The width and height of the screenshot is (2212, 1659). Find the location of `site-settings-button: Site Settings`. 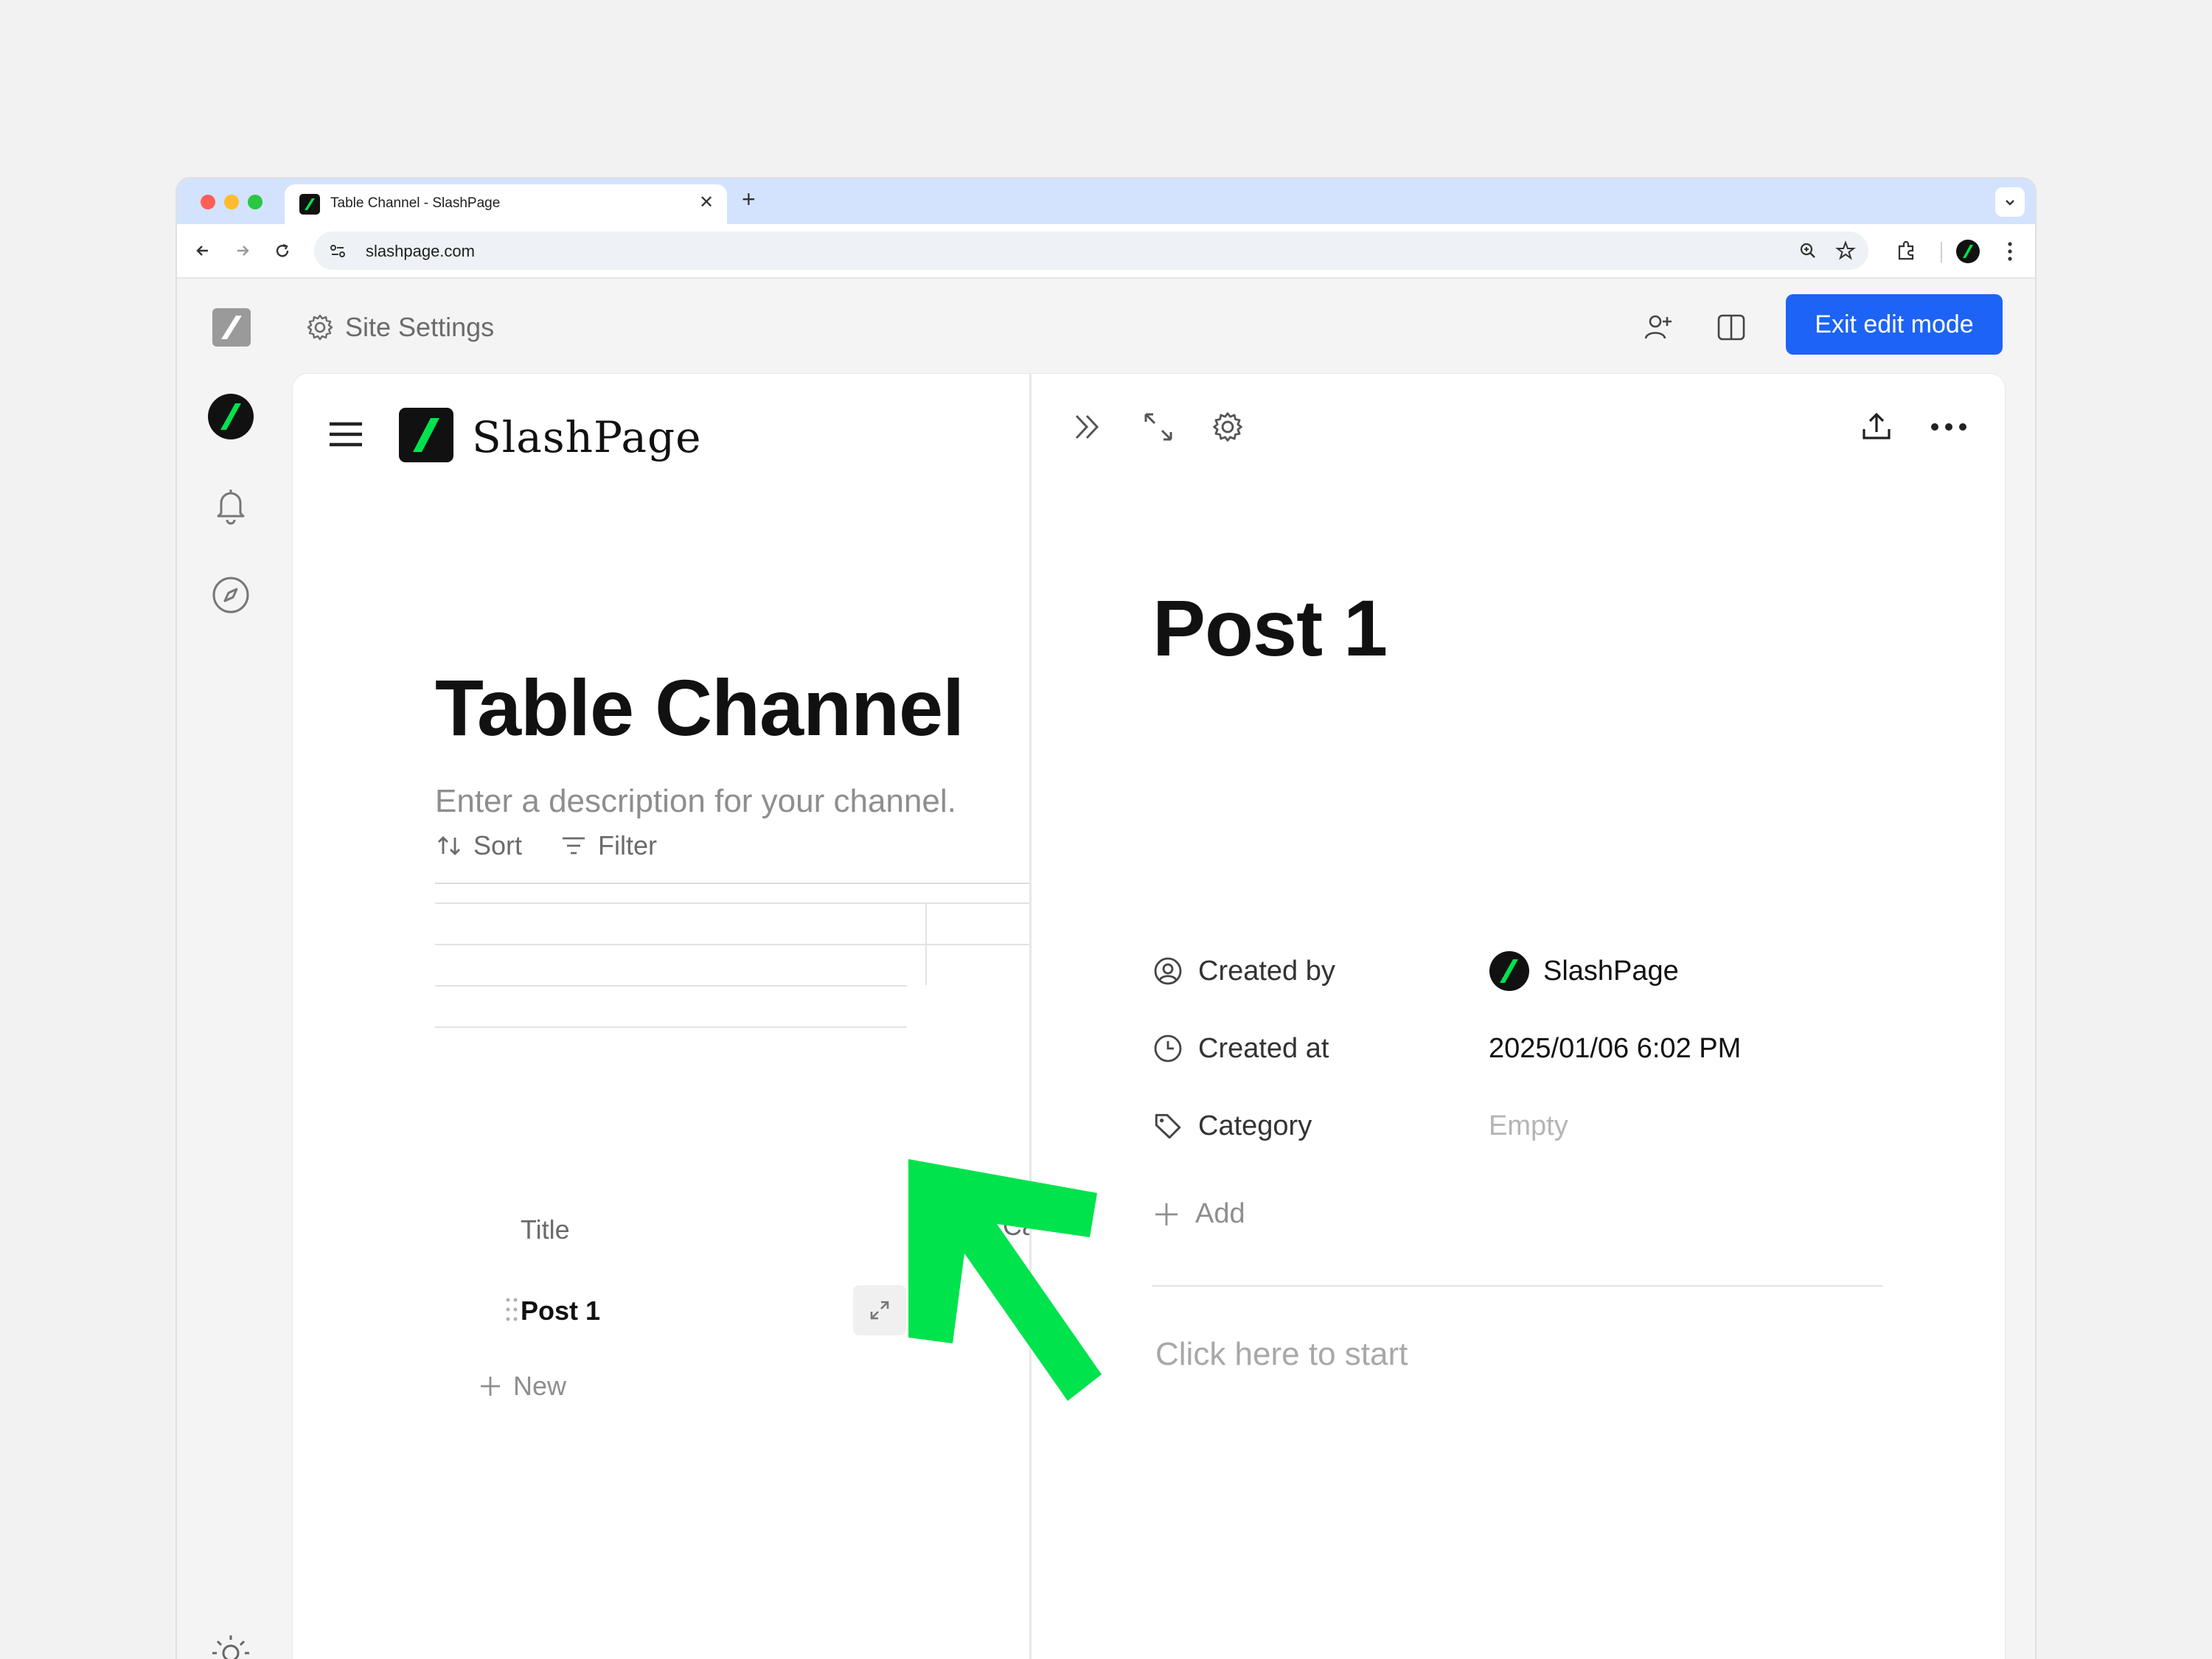

site-settings-button: Site Settings is located at coordinates (399, 327).